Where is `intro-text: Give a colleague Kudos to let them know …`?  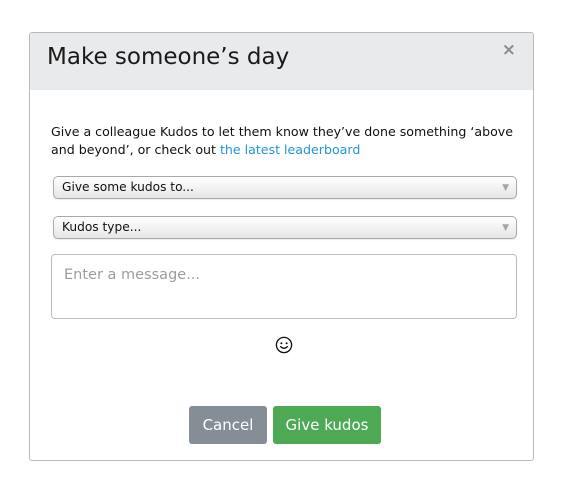
intro-text: Give a colleague Kudos to let them know … is located at coordinates (286, 141).